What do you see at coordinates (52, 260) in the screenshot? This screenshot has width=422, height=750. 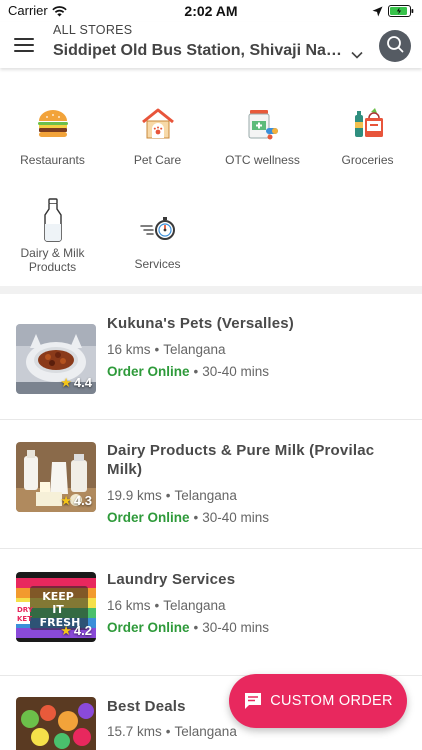 I see `category-label: Dairy & Milk Products` at bounding box center [52, 260].